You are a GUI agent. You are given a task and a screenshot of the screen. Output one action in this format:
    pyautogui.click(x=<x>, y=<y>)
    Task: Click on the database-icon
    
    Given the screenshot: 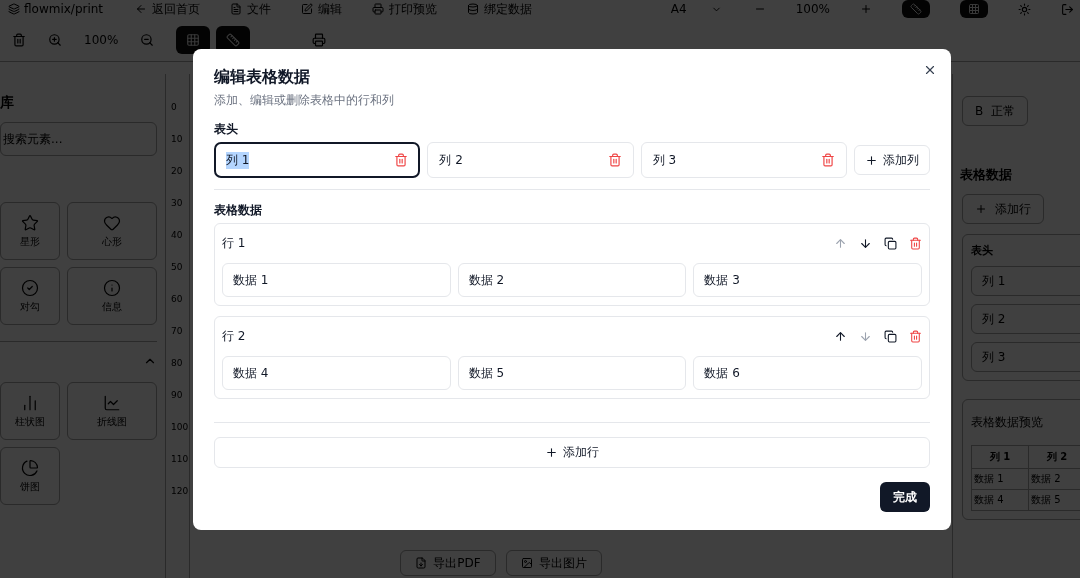 What is the action you would take?
    pyautogui.click(x=473, y=9)
    